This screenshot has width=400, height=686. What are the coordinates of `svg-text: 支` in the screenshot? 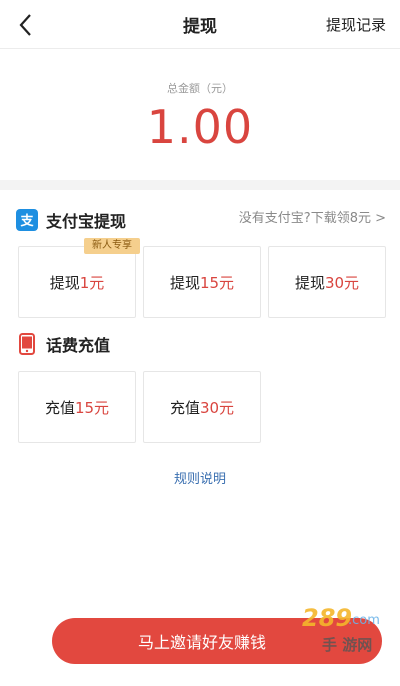 It's located at (26, 221).